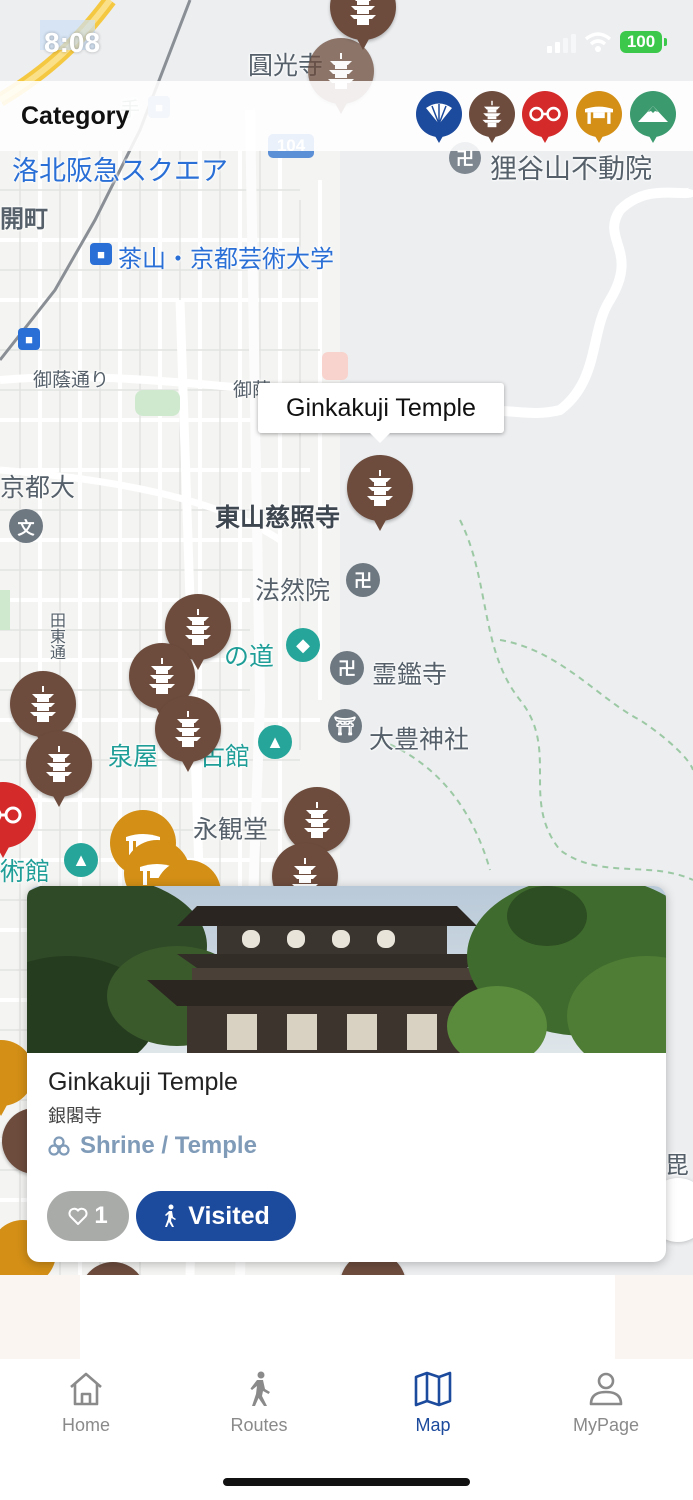 The height and width of the screenshot is (1500, 693). I want to click on map-label: 洛北阪急スクエア, so click(120, 171).